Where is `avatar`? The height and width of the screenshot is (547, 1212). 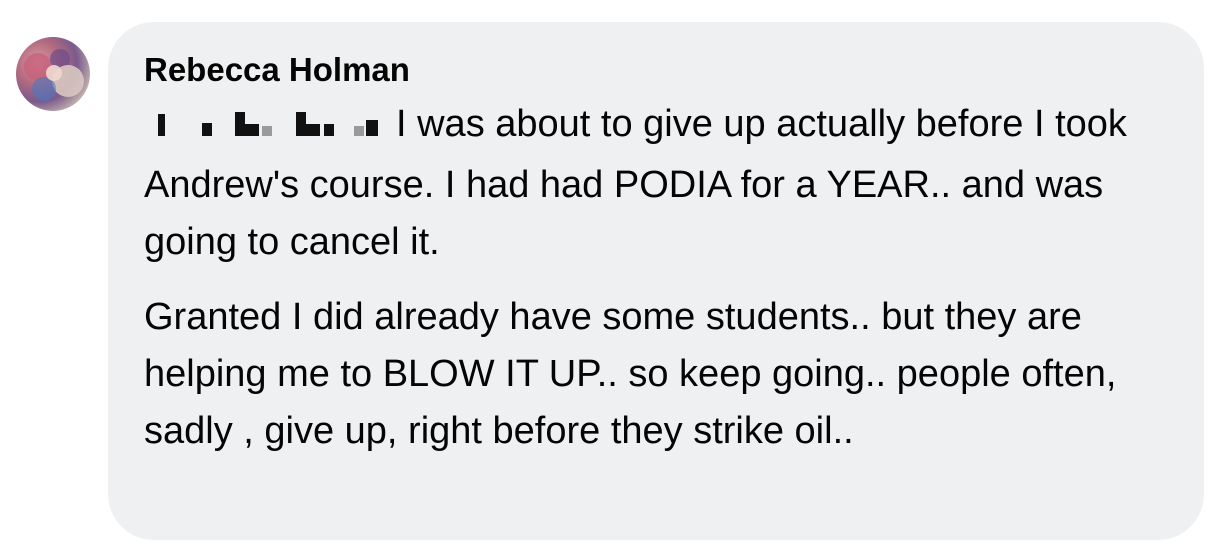 avatar is located at coordinates (53, 74).